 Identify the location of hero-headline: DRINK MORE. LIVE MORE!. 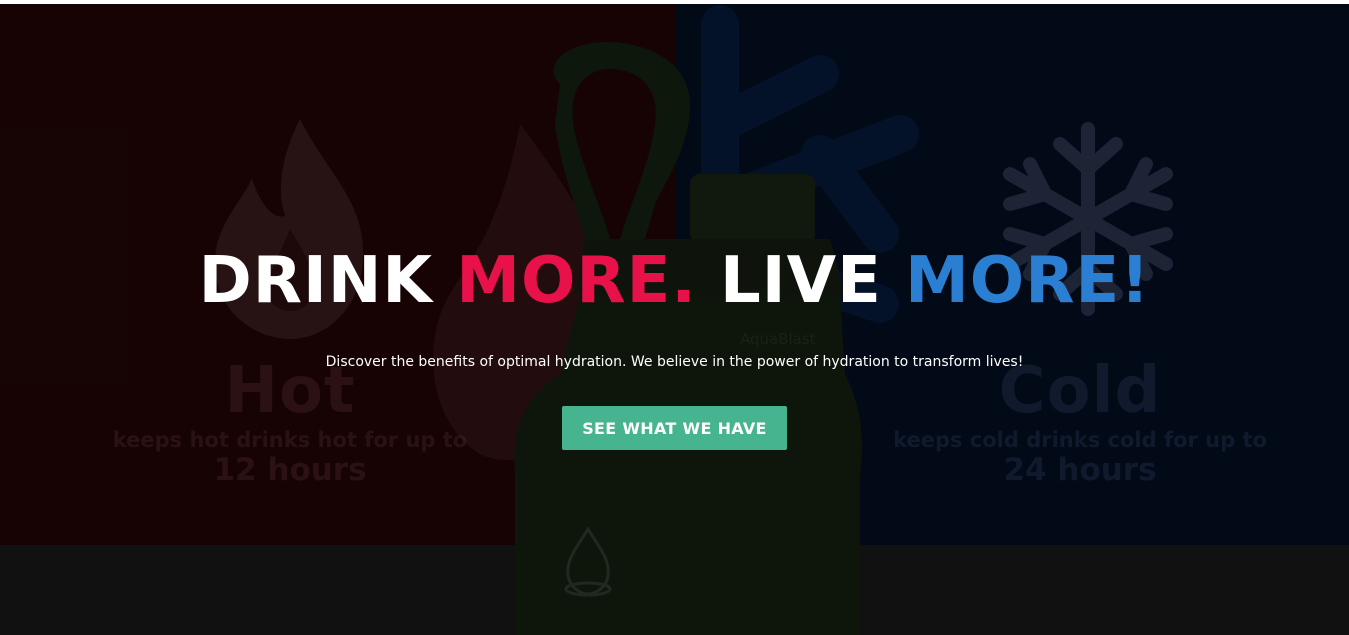
(674, 281).